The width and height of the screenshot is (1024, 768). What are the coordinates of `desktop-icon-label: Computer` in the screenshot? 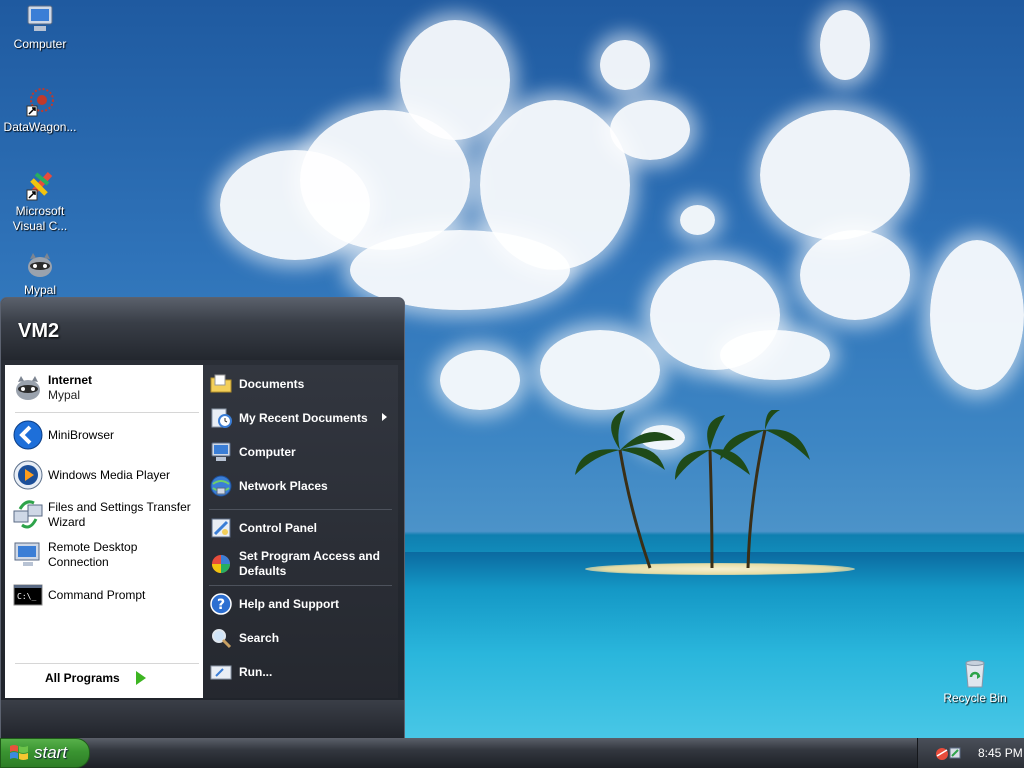 It's located at (40, 44).